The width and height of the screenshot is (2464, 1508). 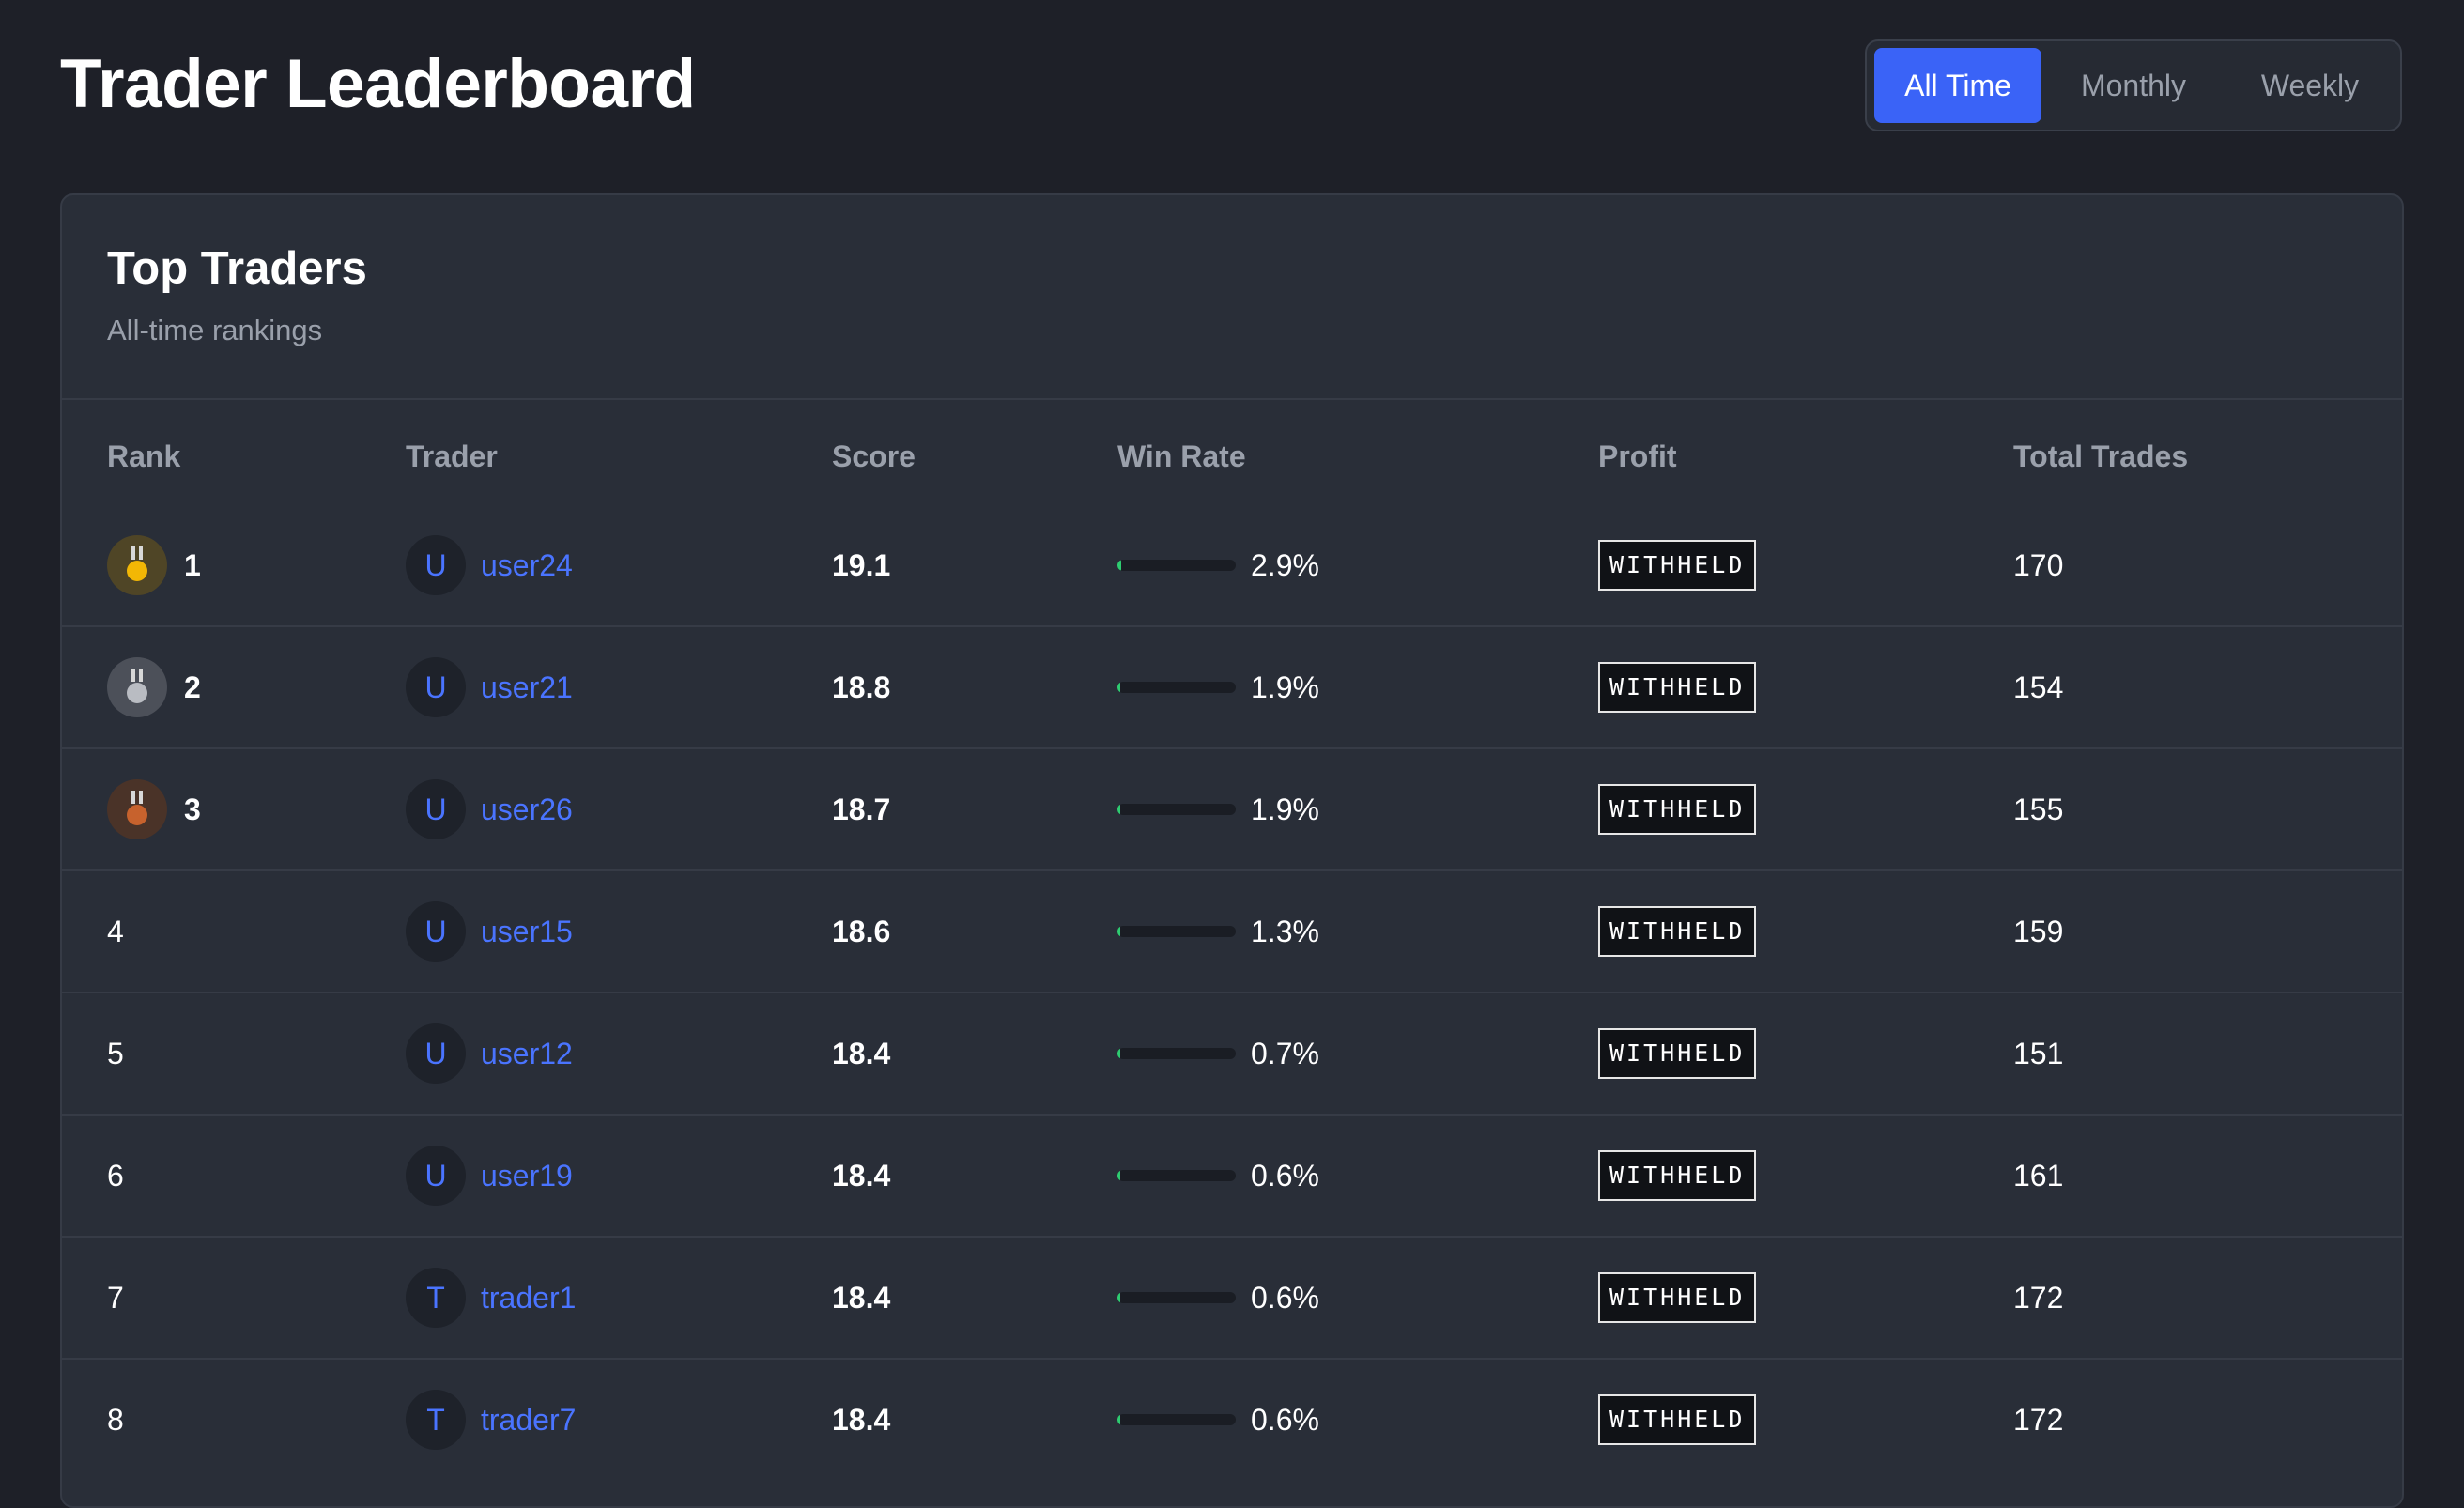 What do you see at coordinates (1637, 456) in the screenshot?
I see `column-header-profit: Profit` at bounding box center [1637, 456].